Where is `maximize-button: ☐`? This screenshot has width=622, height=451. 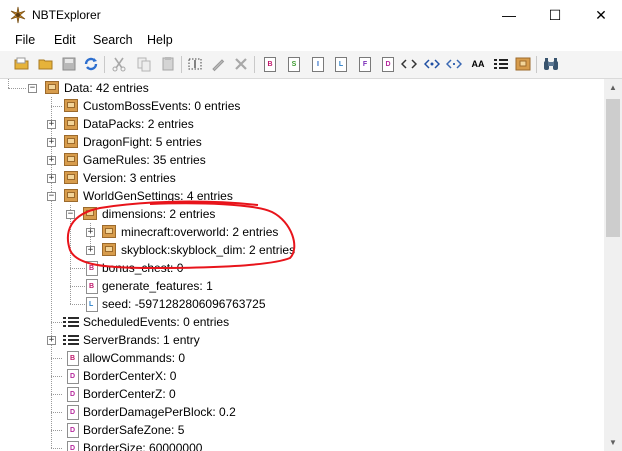
maximize-button: ☐ is located at coordinates (555, 15).